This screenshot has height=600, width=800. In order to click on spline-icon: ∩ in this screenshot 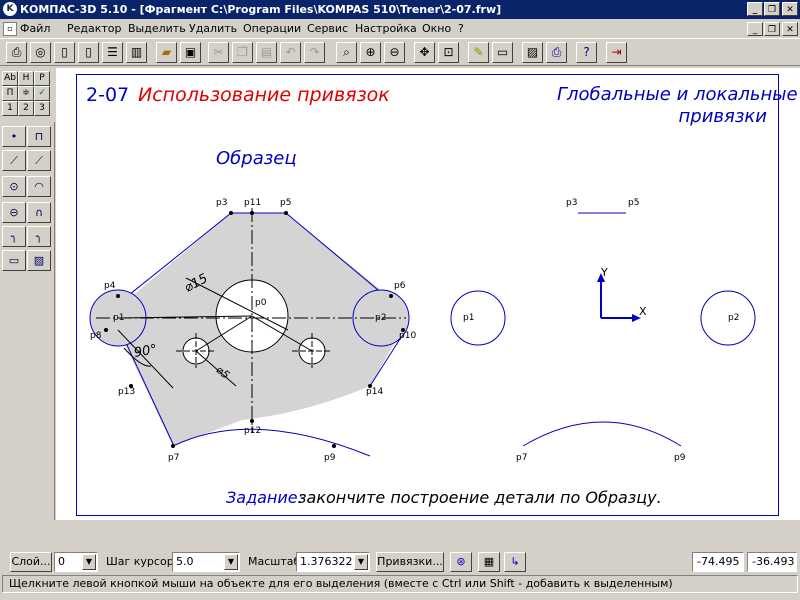, I will do `click(39, 212)`.